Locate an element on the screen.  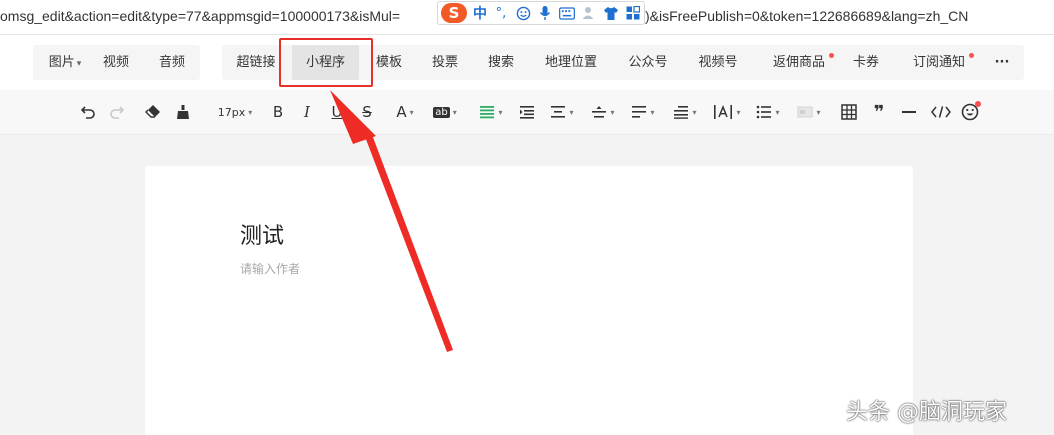
paragraph-spacing-select: ▾ is located at coordinates (562, 112).